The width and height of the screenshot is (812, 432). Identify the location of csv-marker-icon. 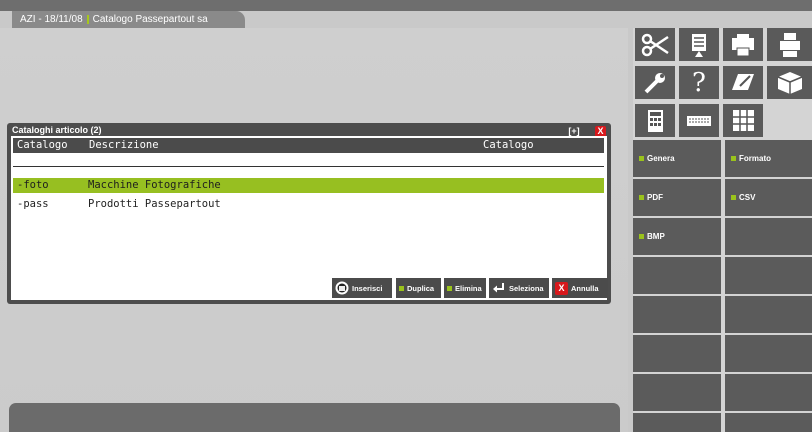
(733, 197).